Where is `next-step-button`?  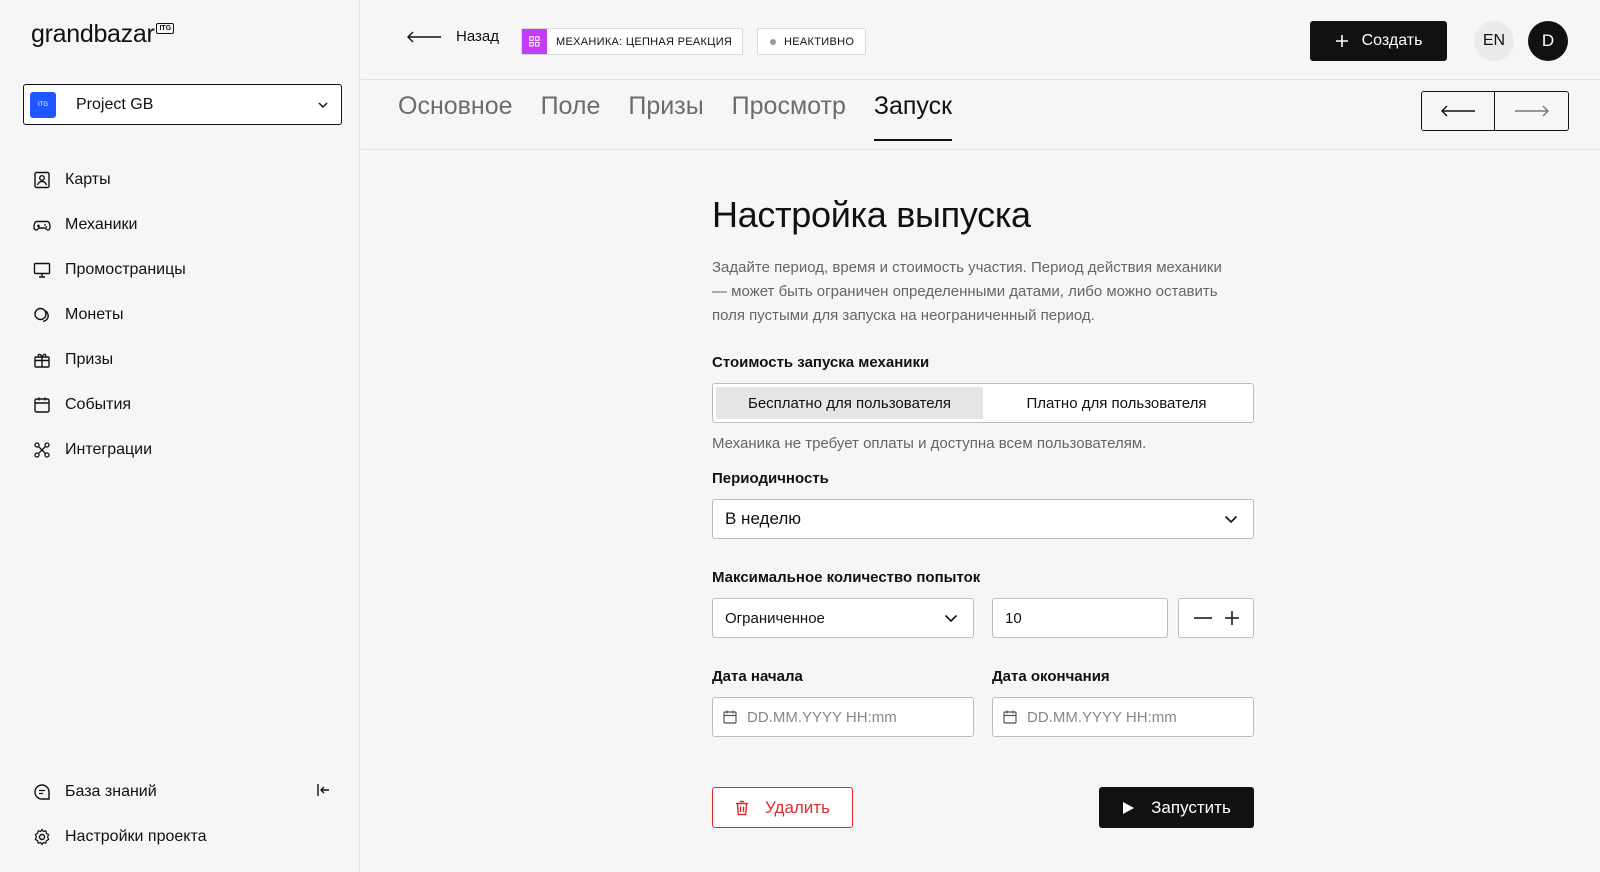 next-step-button is located at coordinates (1531, 111).